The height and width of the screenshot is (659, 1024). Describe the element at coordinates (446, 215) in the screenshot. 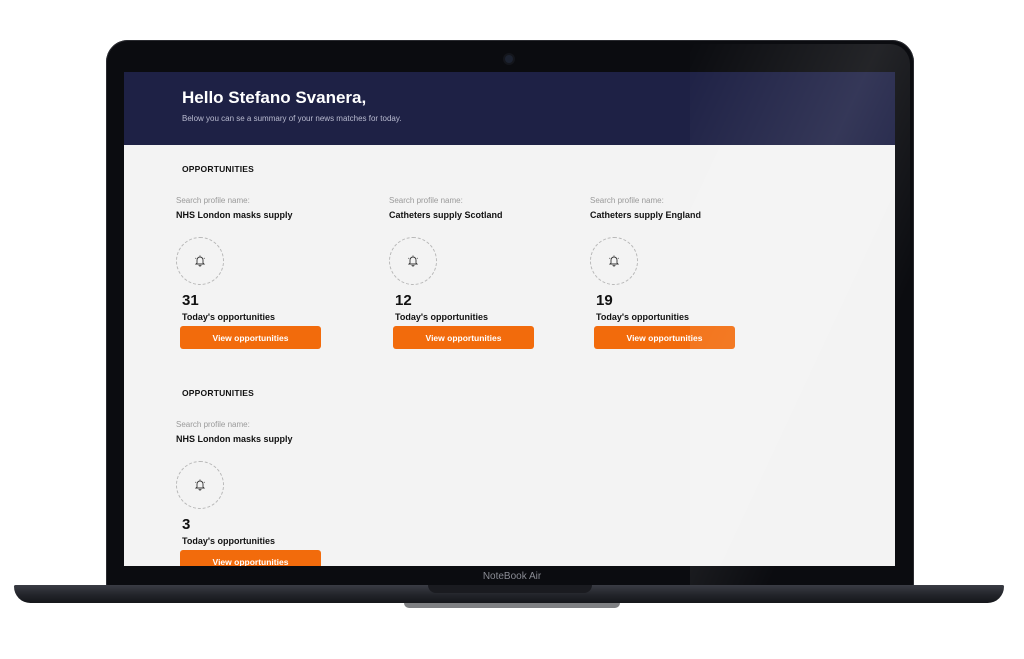

I see `search-profile-name: Catheters supply Scotland` at that location.